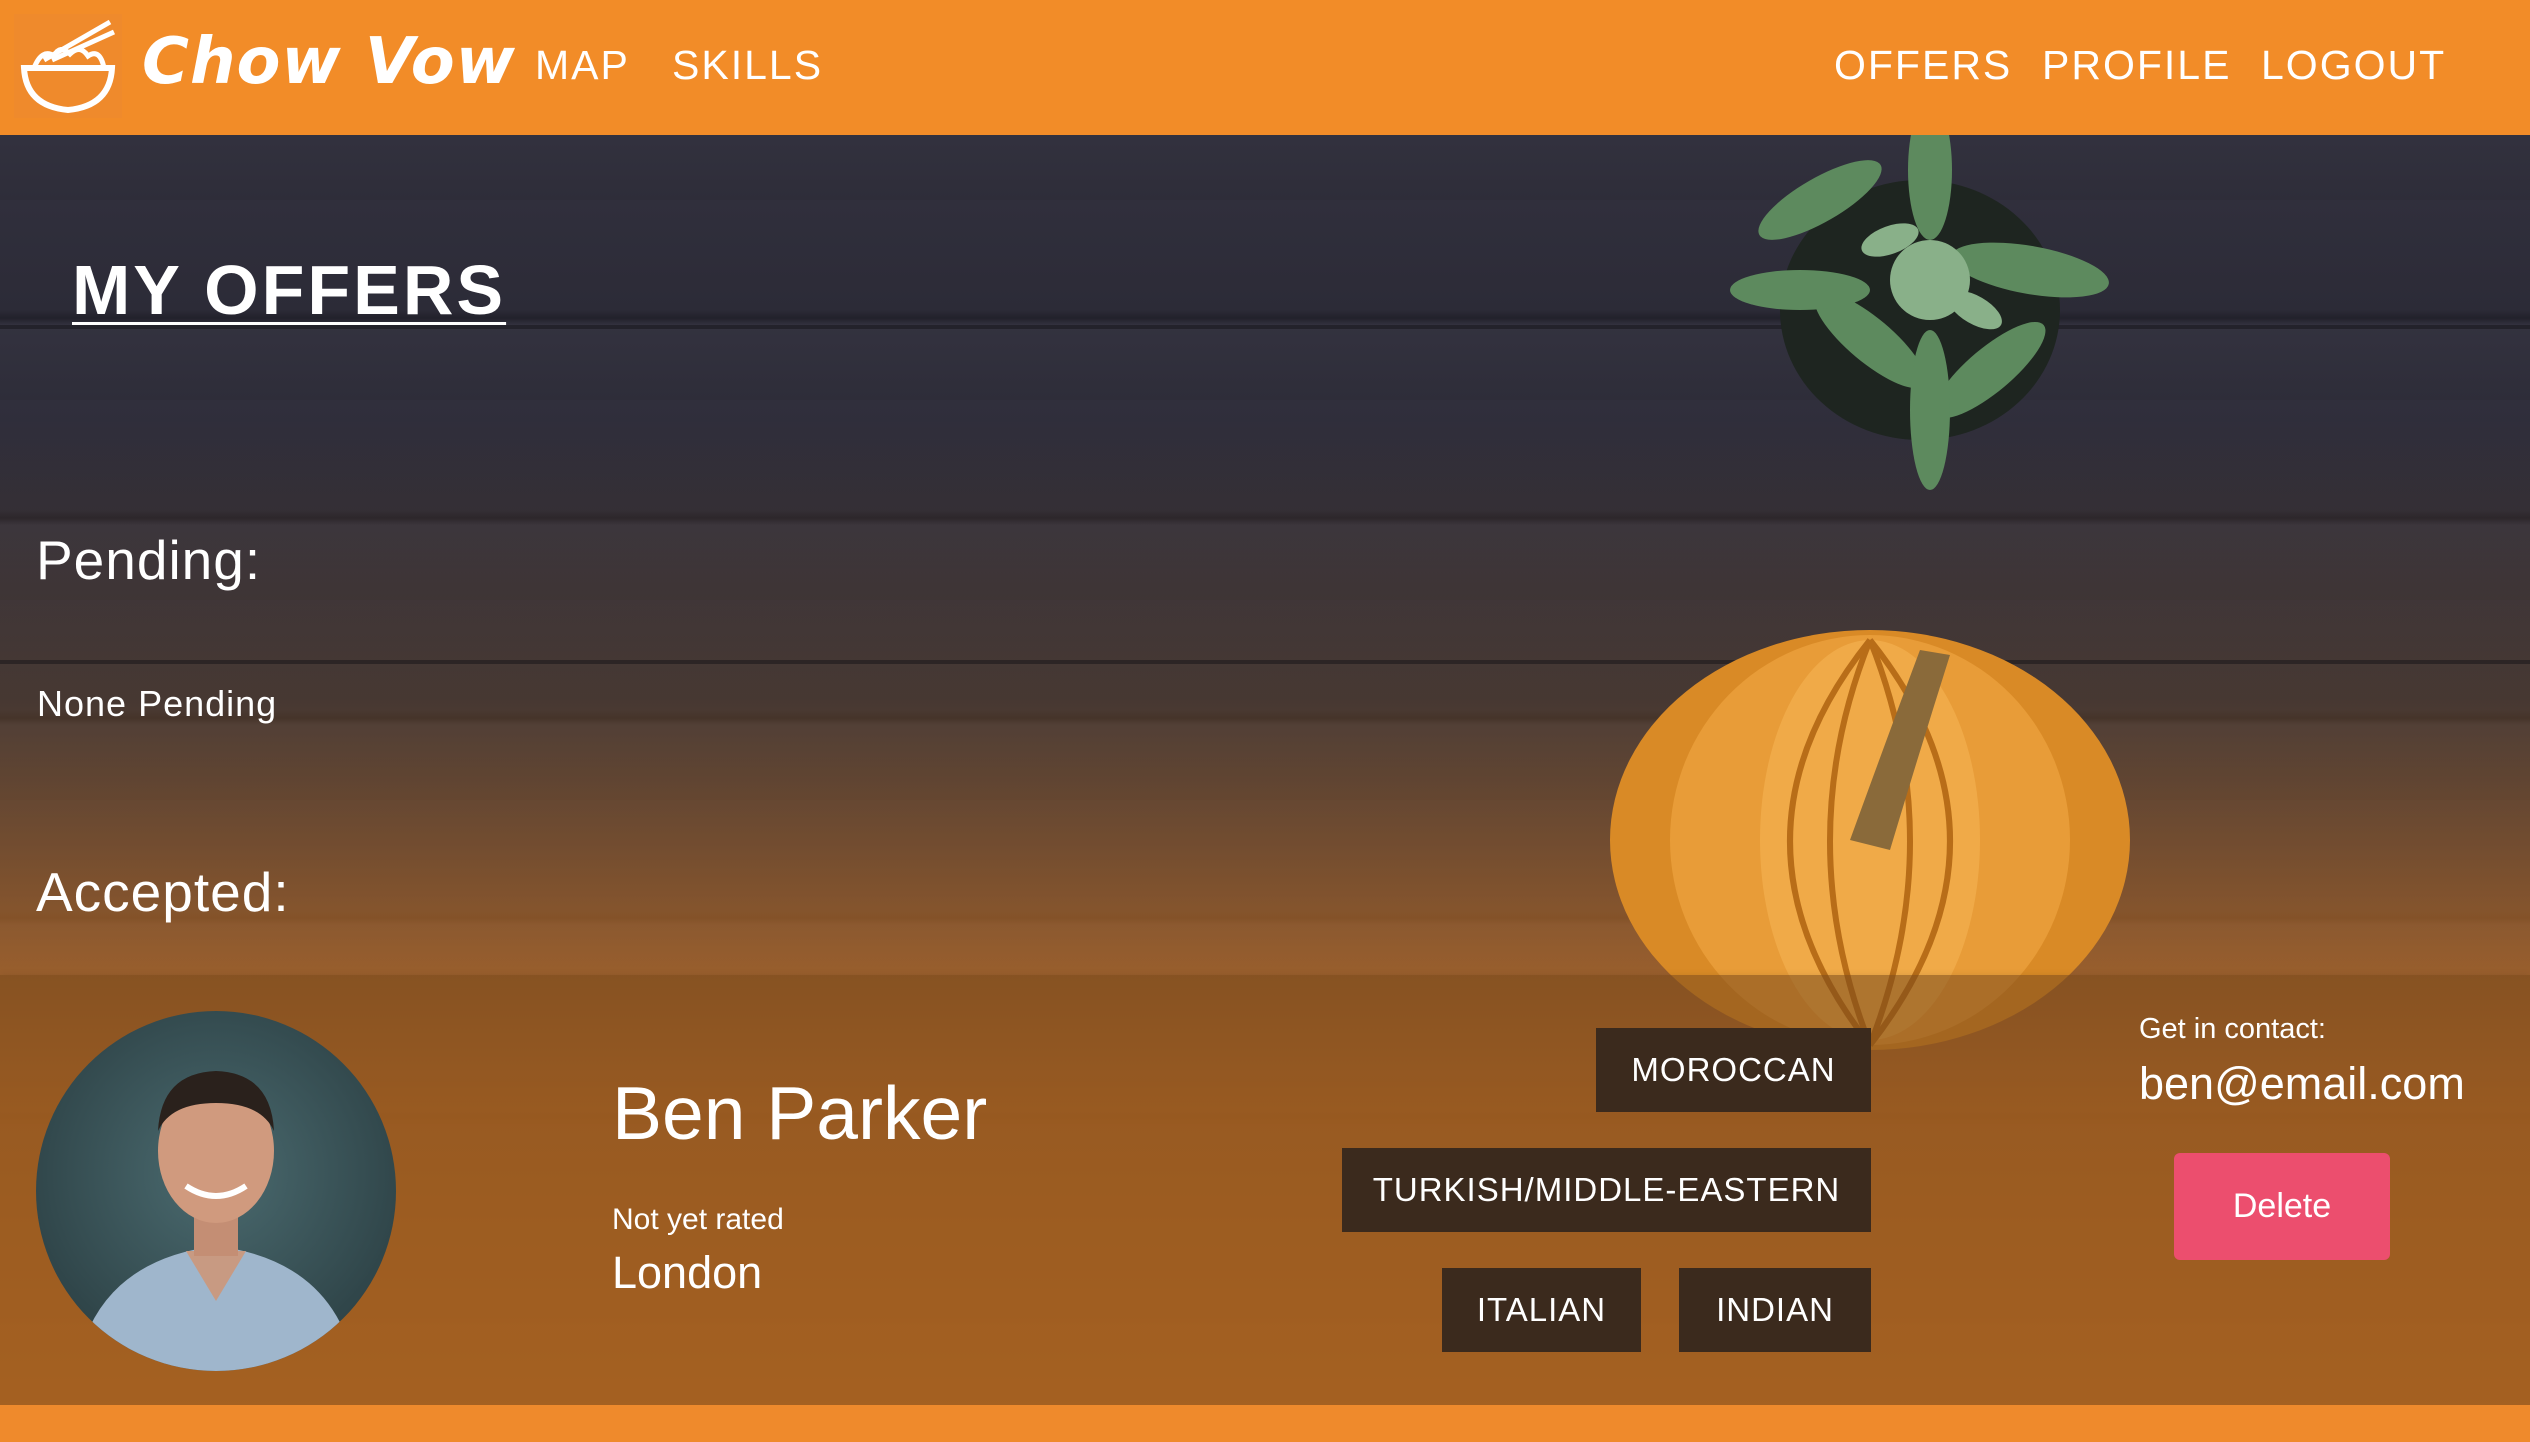  Describe the element at coordinates (1919, 300) in the screenshot. I see `succulent-plant-decoration` at that location.